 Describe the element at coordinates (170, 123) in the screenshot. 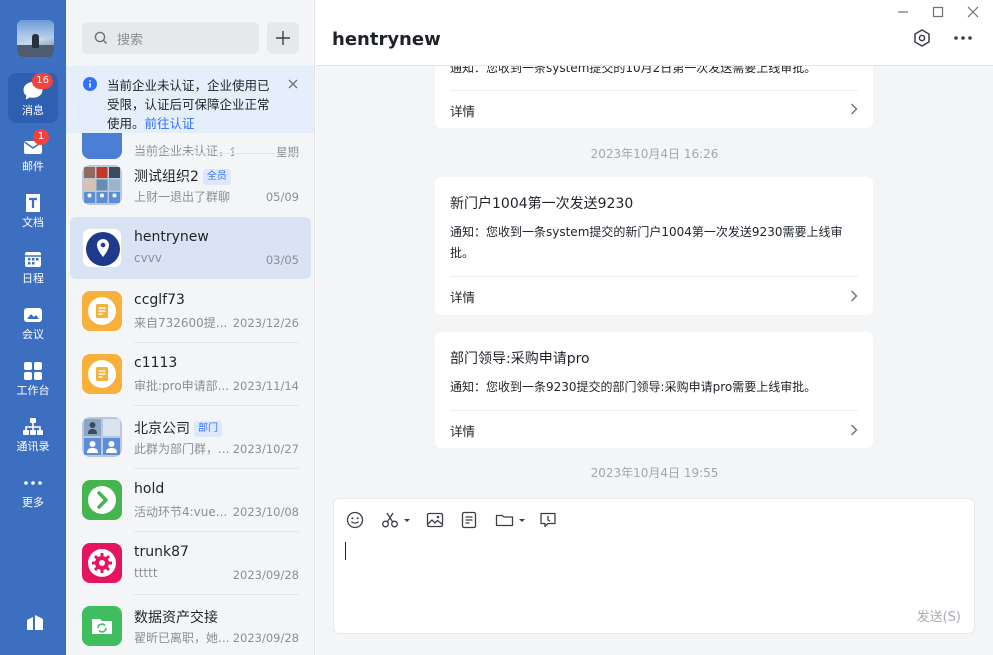

I see `verify-link: 前往认证` at that location.